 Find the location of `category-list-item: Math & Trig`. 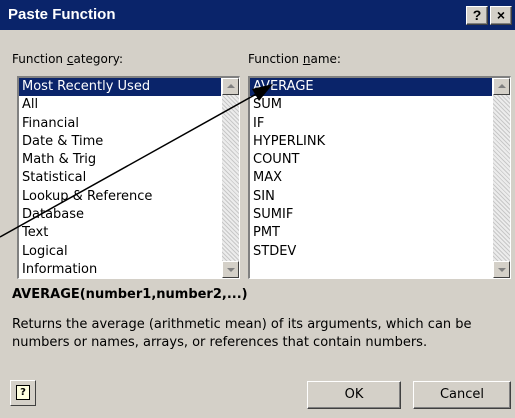

category-list-item: Math & Trig is located at coordinates (120, 160).